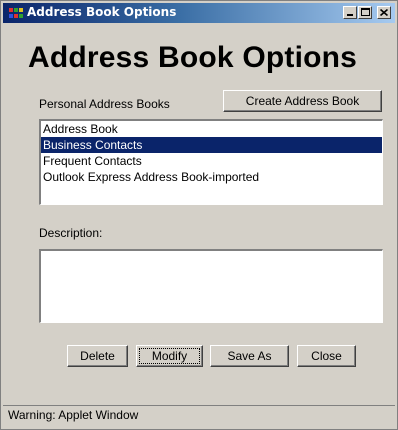 The image size is (398, 430). I want to click on personal-address-books-label: Personal Address Books, so click(104, 104).